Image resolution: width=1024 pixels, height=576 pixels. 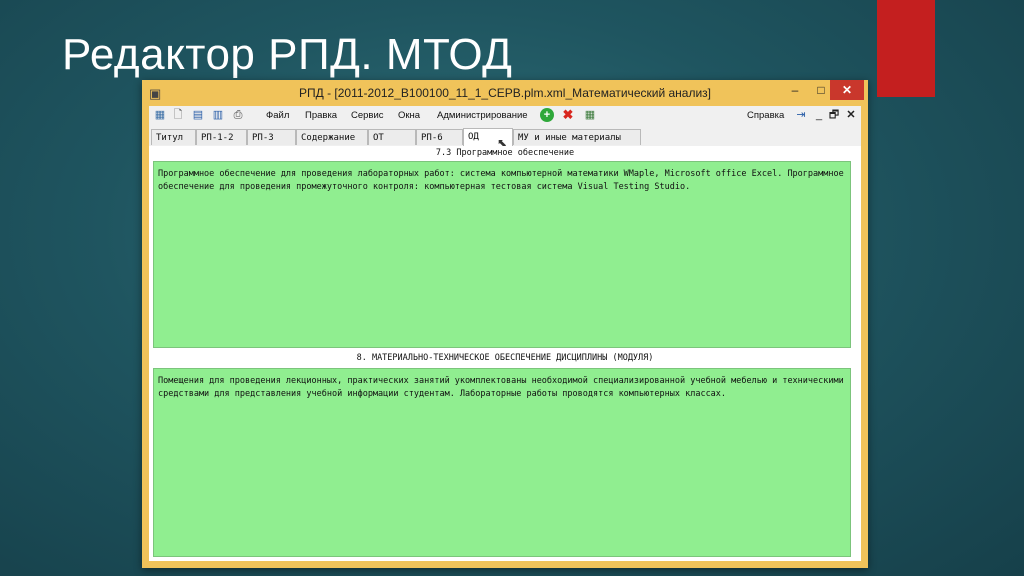 What do you see at coordinates (332, 137) in the screenshot?
I see `tab-content: Содержание` at bounding box center [332, 137].